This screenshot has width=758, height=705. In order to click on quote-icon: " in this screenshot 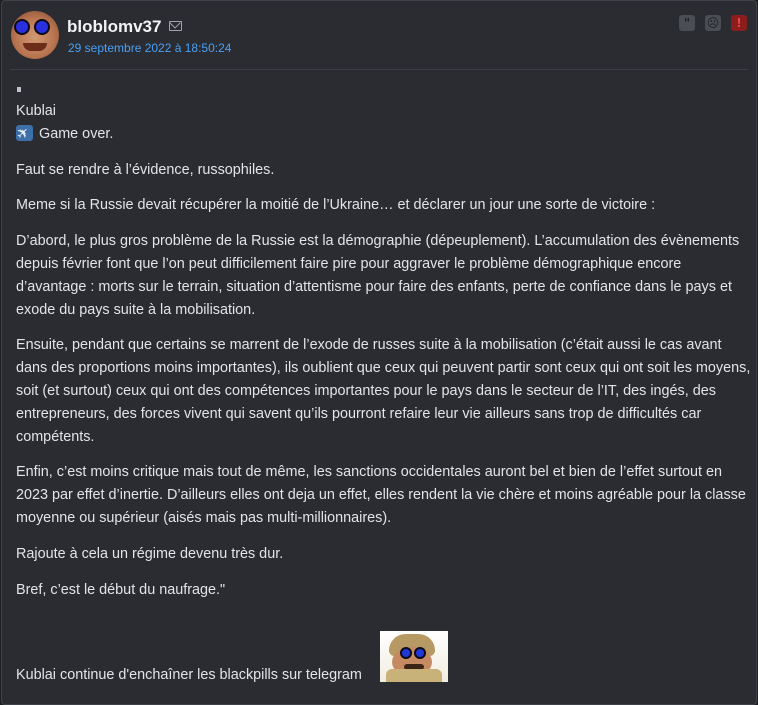, I will do `click(687, 23)`.